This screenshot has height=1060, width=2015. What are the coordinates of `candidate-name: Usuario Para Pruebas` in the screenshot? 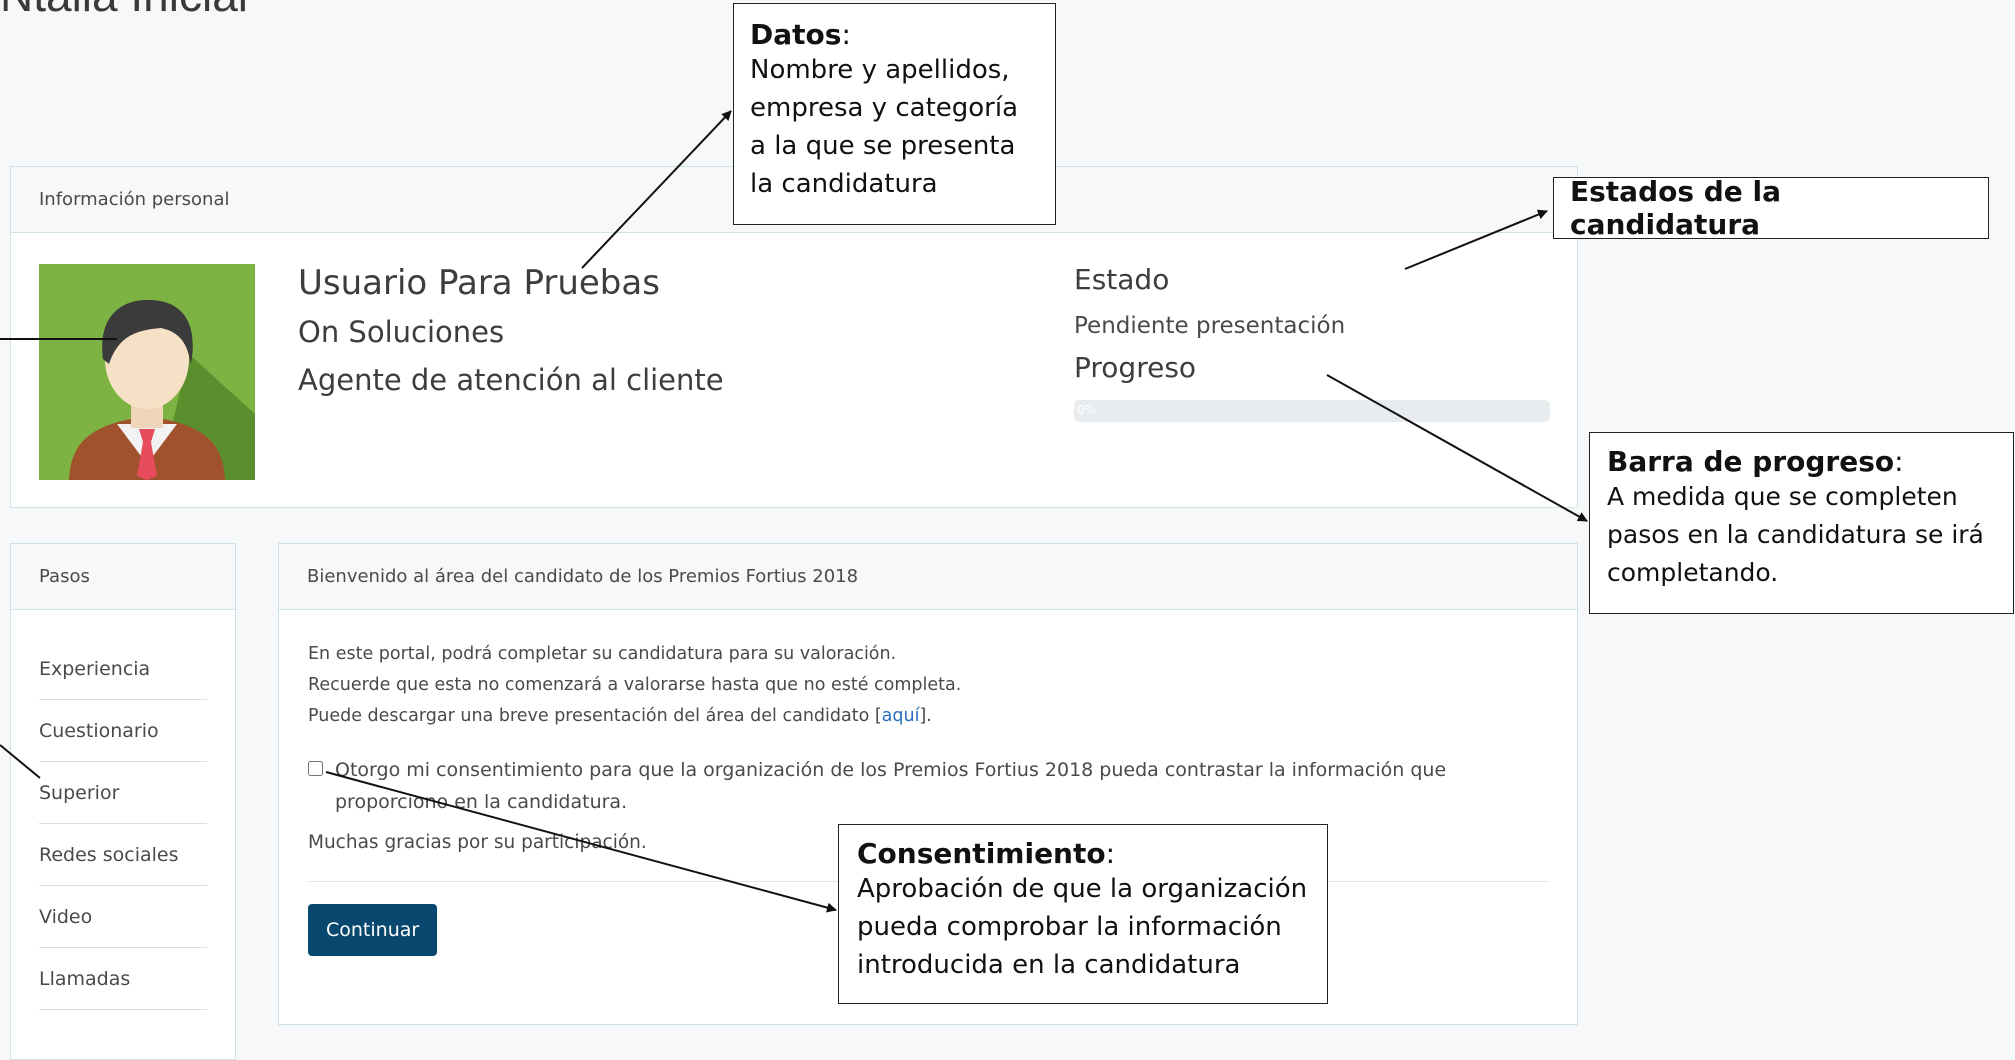 It's located at (479, 283).